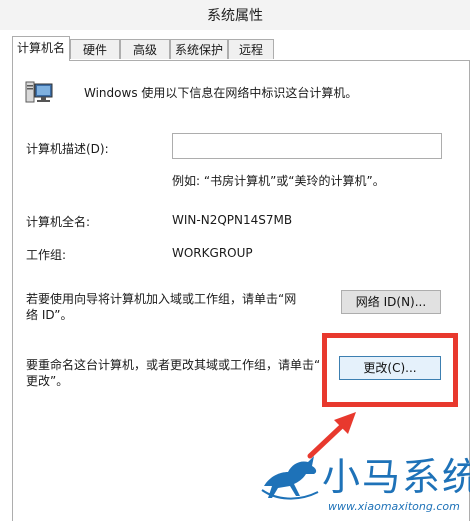 Image resolution: width=470 pixels, height=521 pixels. I want to click on watermark-site: www.xiaomaxitong.com, so click(394, 506).